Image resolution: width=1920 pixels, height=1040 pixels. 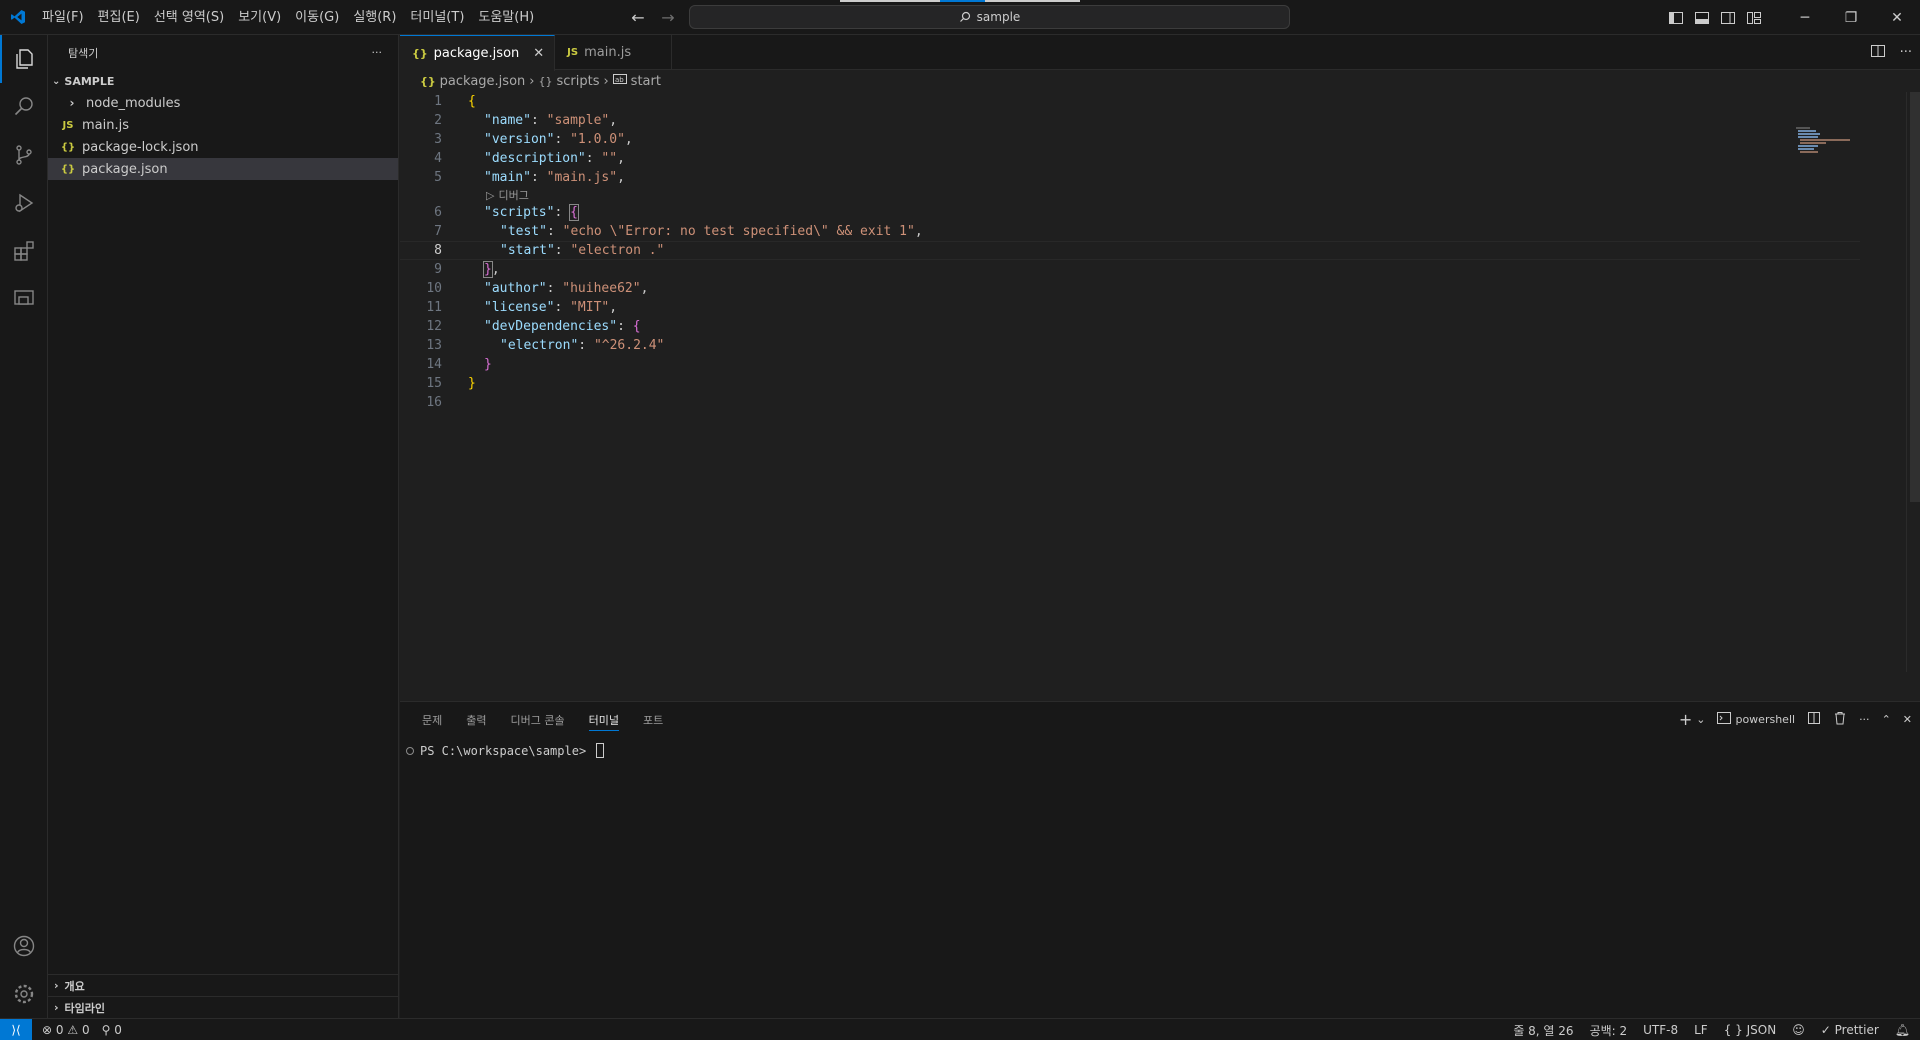 What do you see at coordinates (1702, 18) in the screenshot?
I see `toggle-panel-icon` at bounding box center [1702, 18].